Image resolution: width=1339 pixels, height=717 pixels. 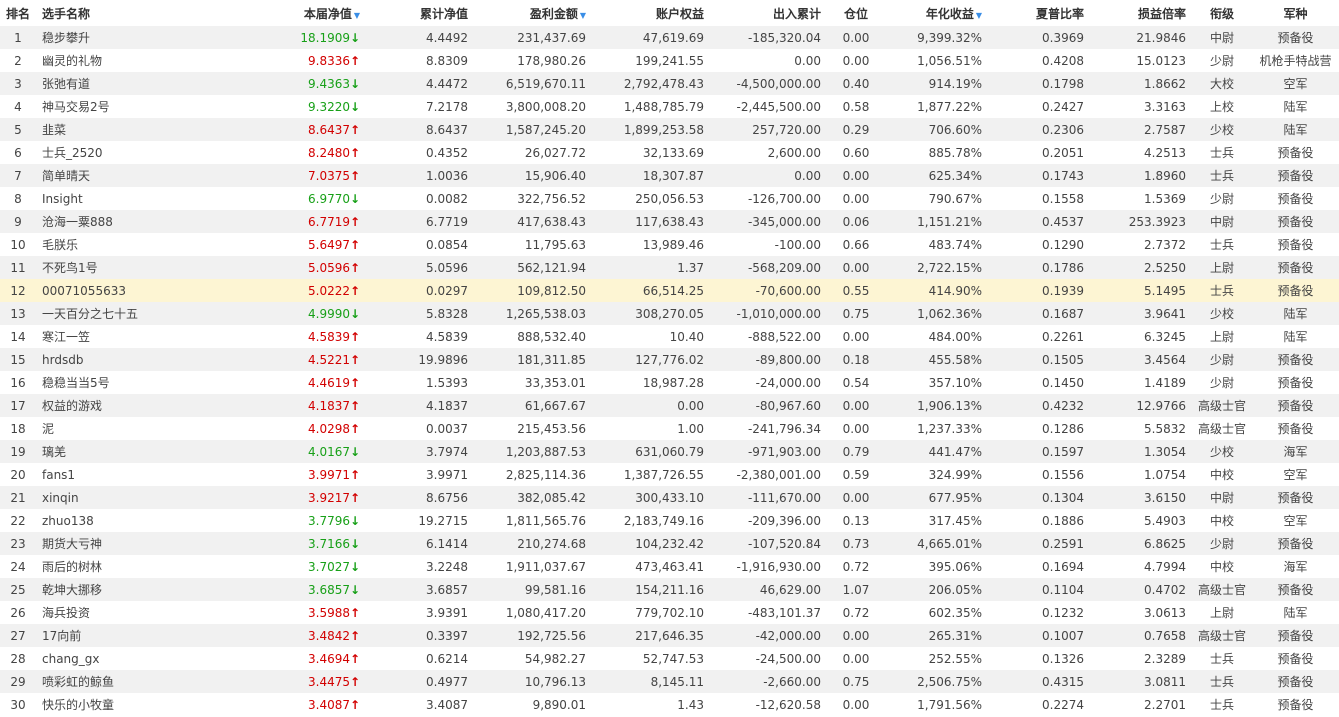 I want to click on pl-ratio-cell: 3.4564, so click(x=1165, y=359).